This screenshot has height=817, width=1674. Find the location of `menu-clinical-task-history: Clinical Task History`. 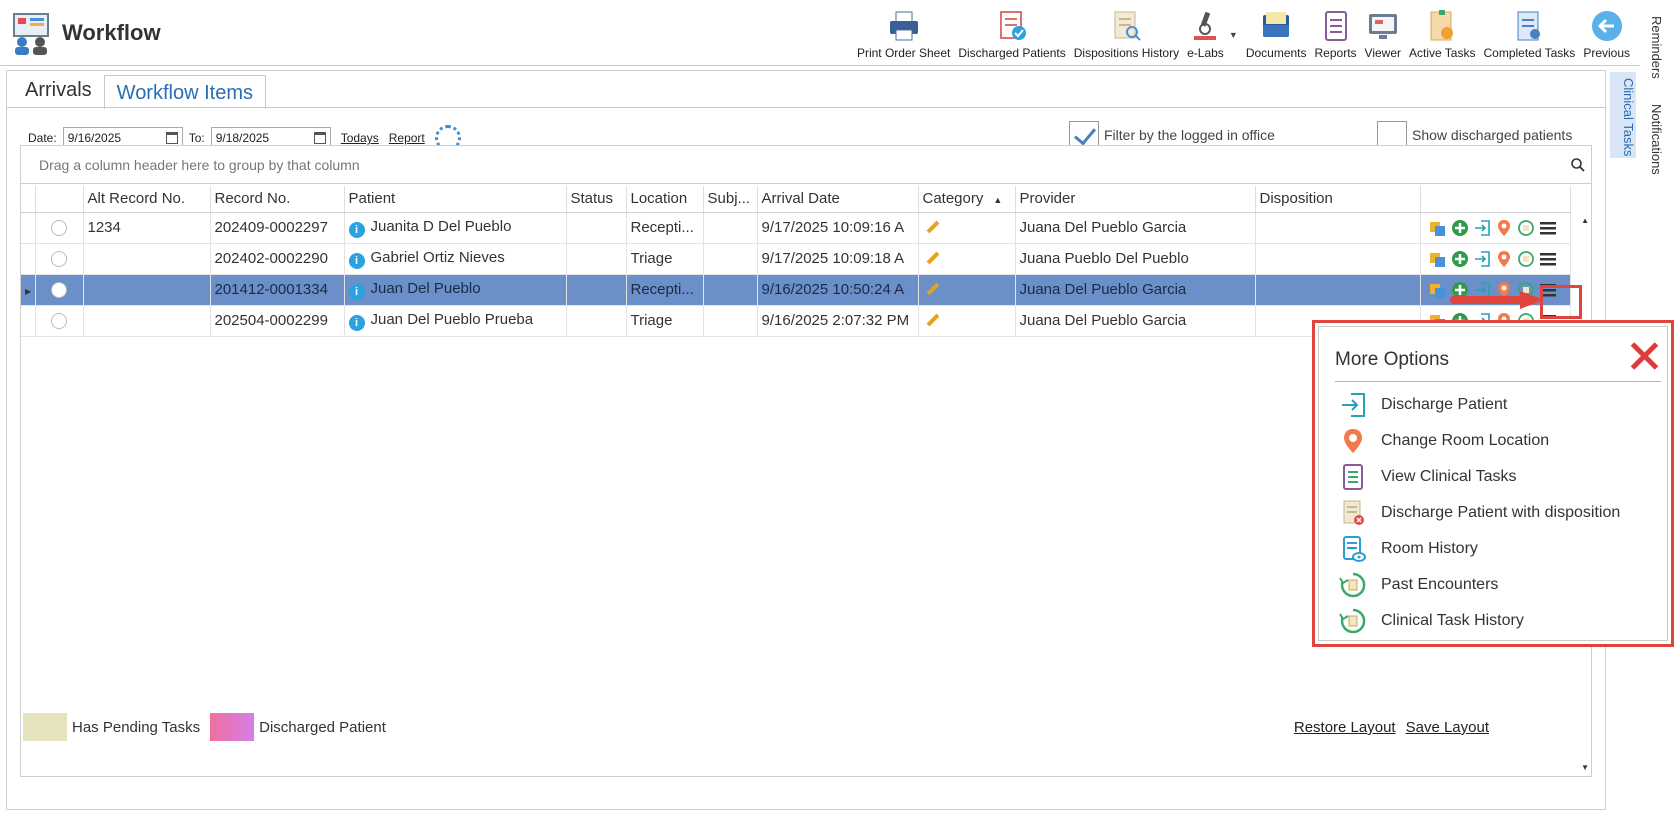

menu-clinical-task-history: Clinical Task History is located at coordinates (1479, 621).